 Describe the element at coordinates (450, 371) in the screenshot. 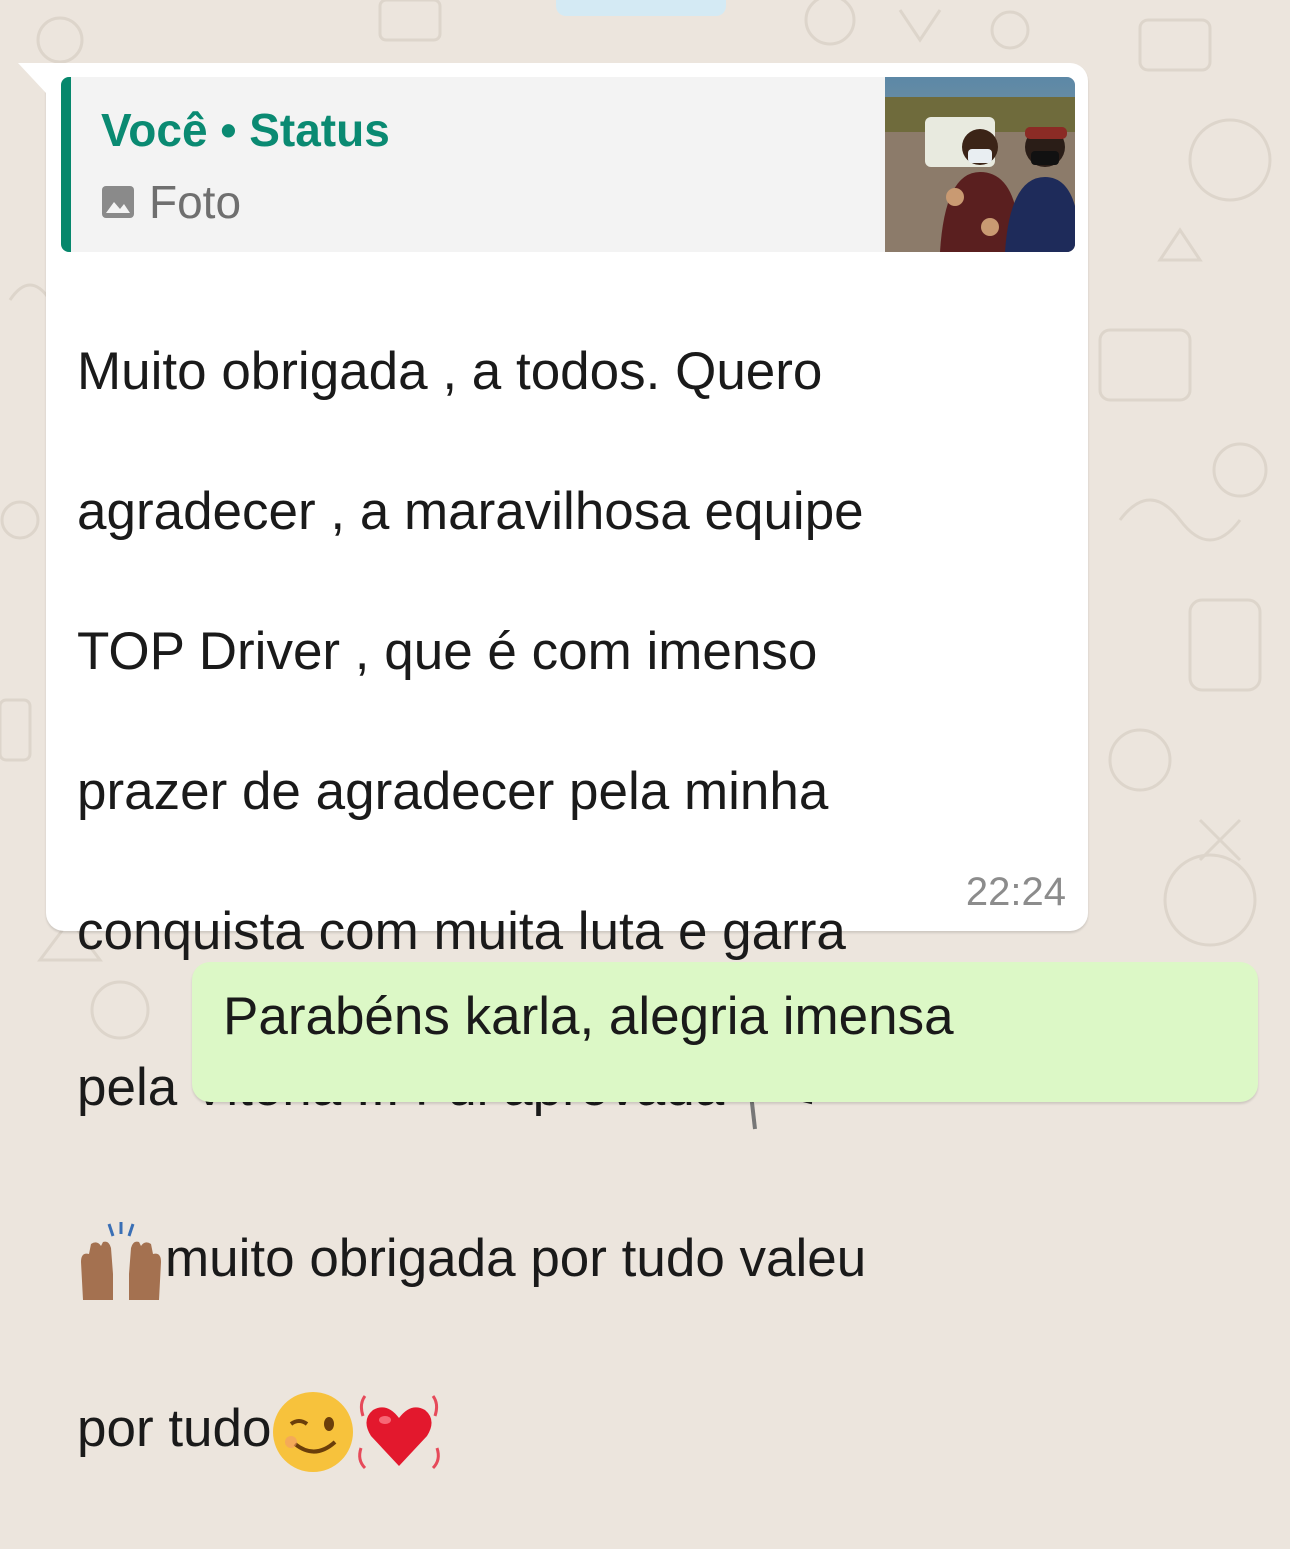

I see `message-line-1: Muito obrigada , a todos. Quero` at that location.